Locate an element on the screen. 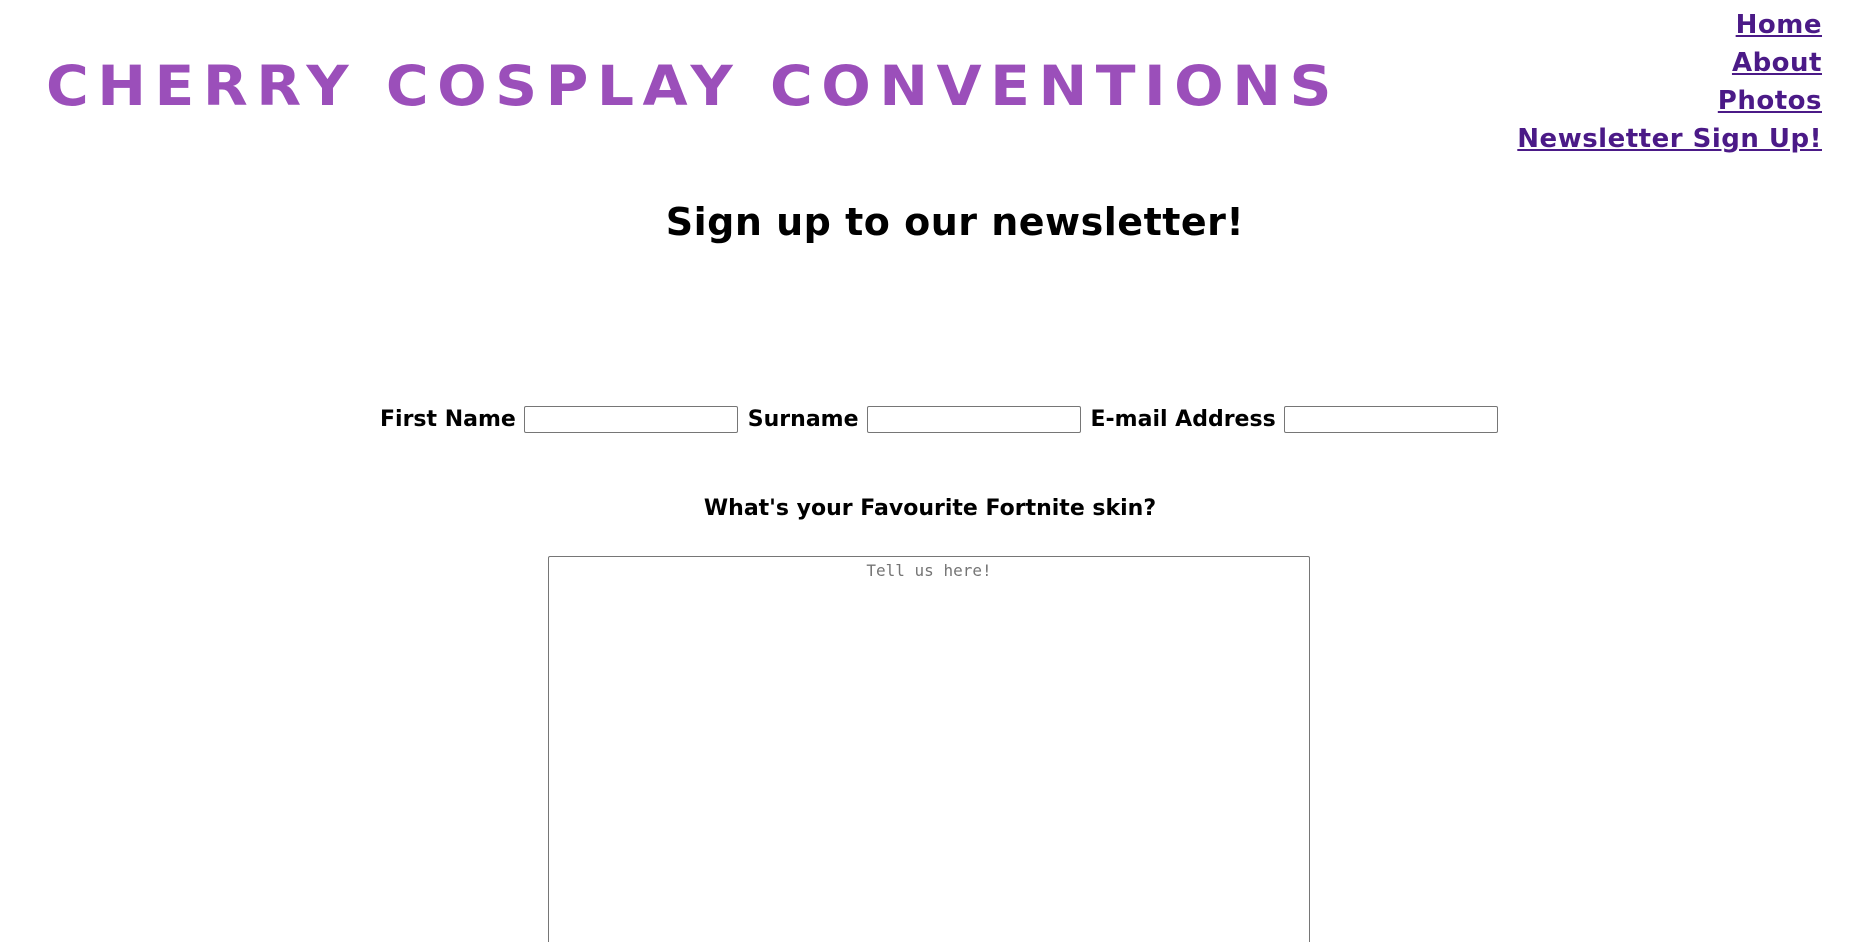 The height and width of the screenshot is (942, 1856). page-heading: Sign up to our newsletter! is located at coordinates (955, 222).